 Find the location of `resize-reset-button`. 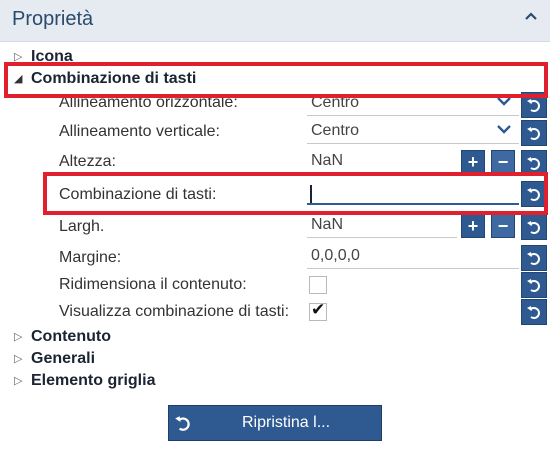

resize-reset-button is located at coordinates (534, 285).